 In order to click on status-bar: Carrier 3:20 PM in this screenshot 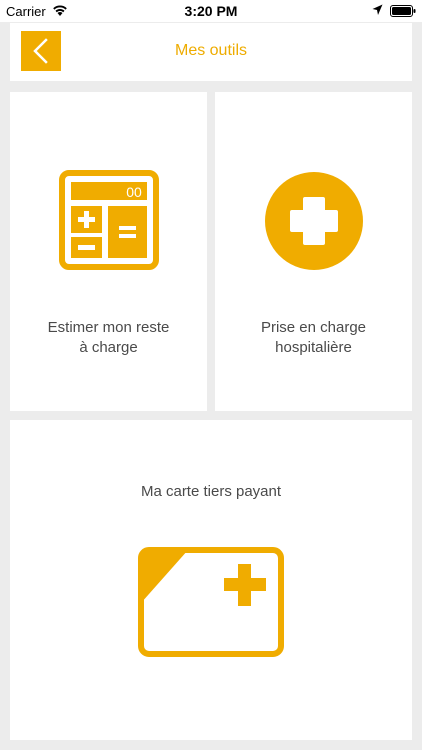, I will do `click(211, 11)`.